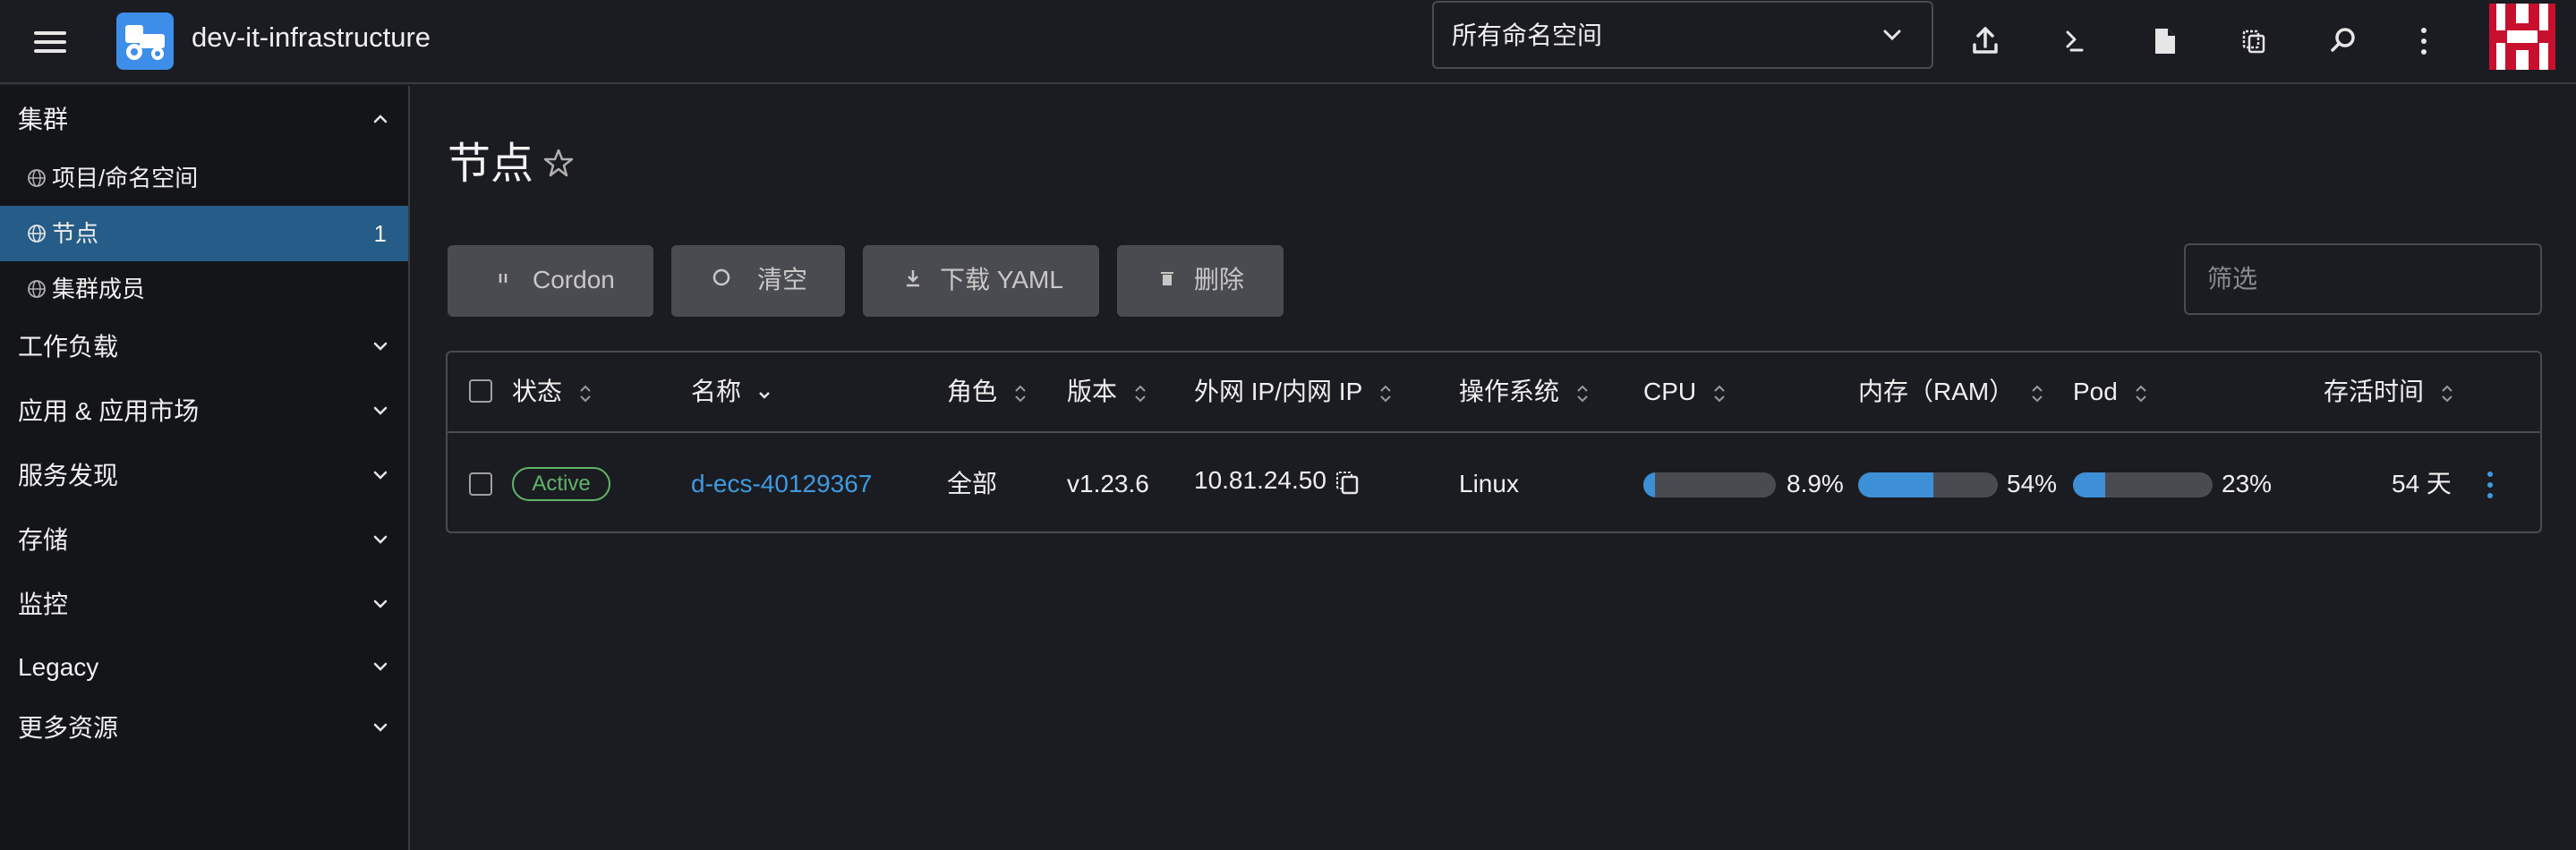 The image size is (2576, 850). What do you see at coordinates (2089, 484) in the screenshot?
I see `pod-usage-fill` at bounding box center [2089, 484].